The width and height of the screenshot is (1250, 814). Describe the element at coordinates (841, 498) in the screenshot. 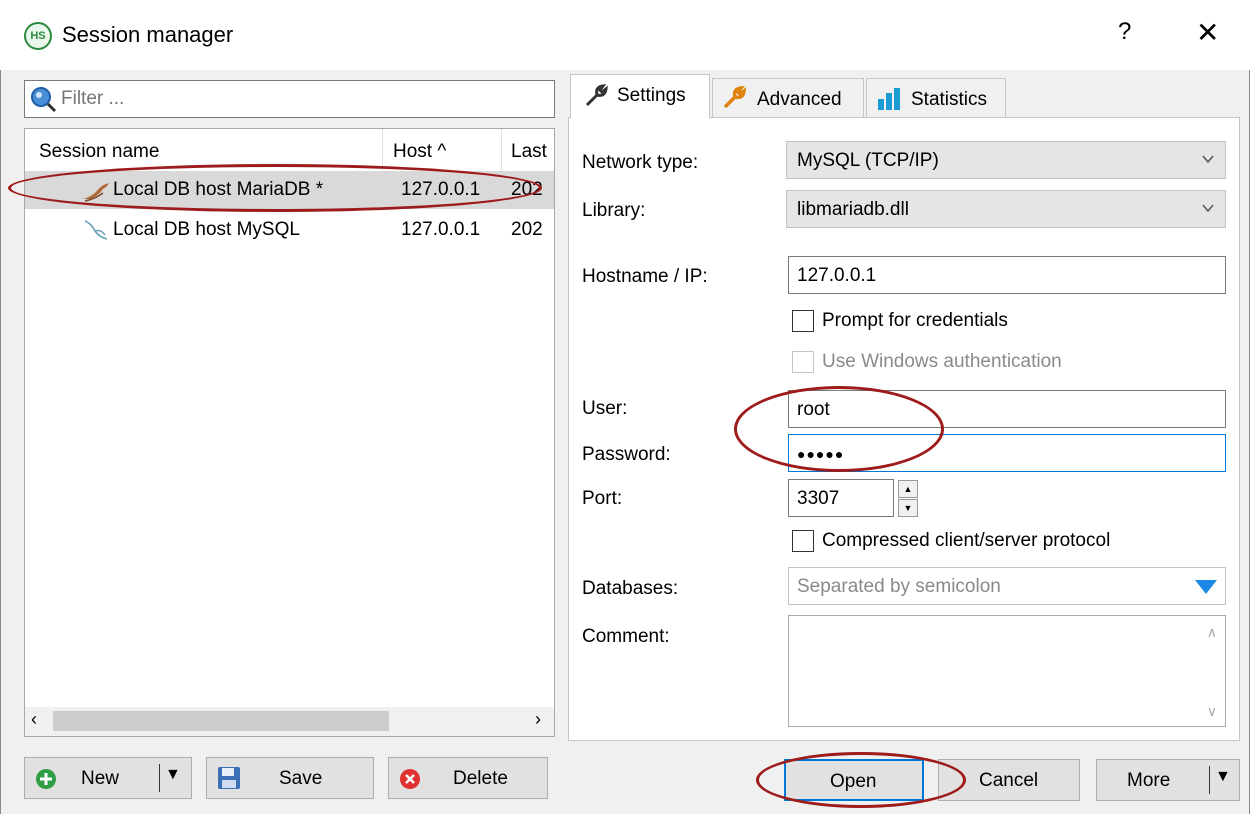

I see `port-input: 3307` at that location.